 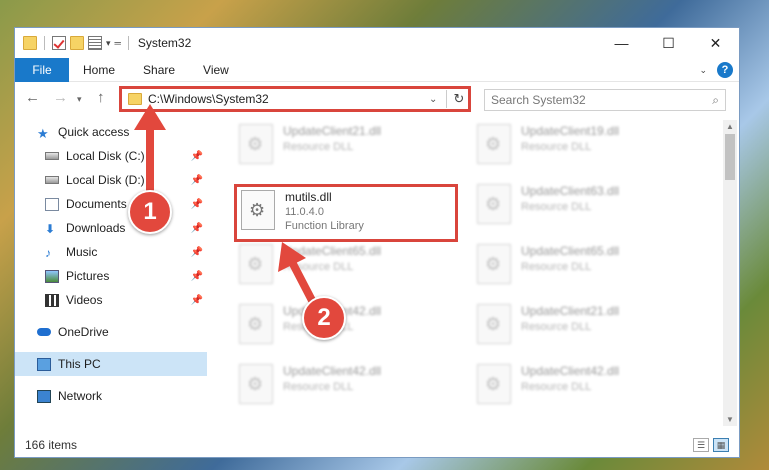 What do you see at coordinates (730, 419) in the screenshot?
I see `scroll-down-icon: ▼` at bounding box center [730, 419].